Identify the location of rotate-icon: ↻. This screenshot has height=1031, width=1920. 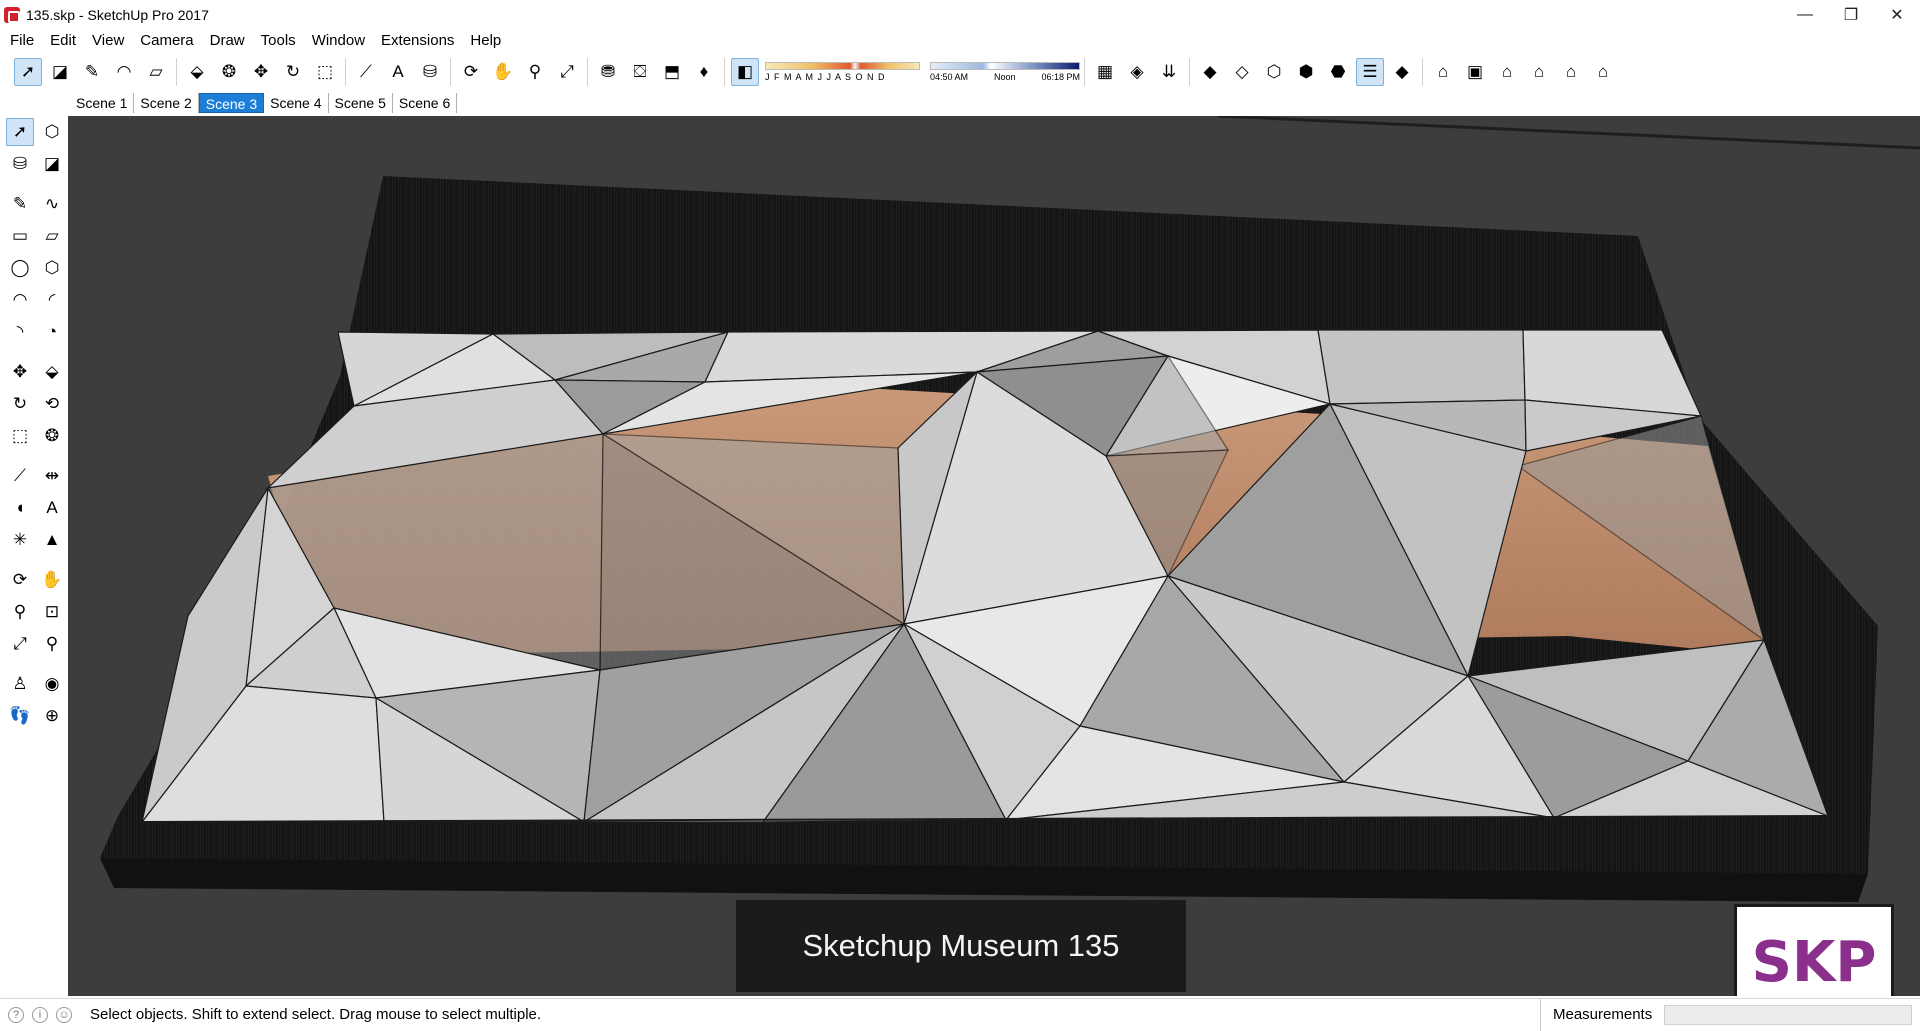
(20, 404).